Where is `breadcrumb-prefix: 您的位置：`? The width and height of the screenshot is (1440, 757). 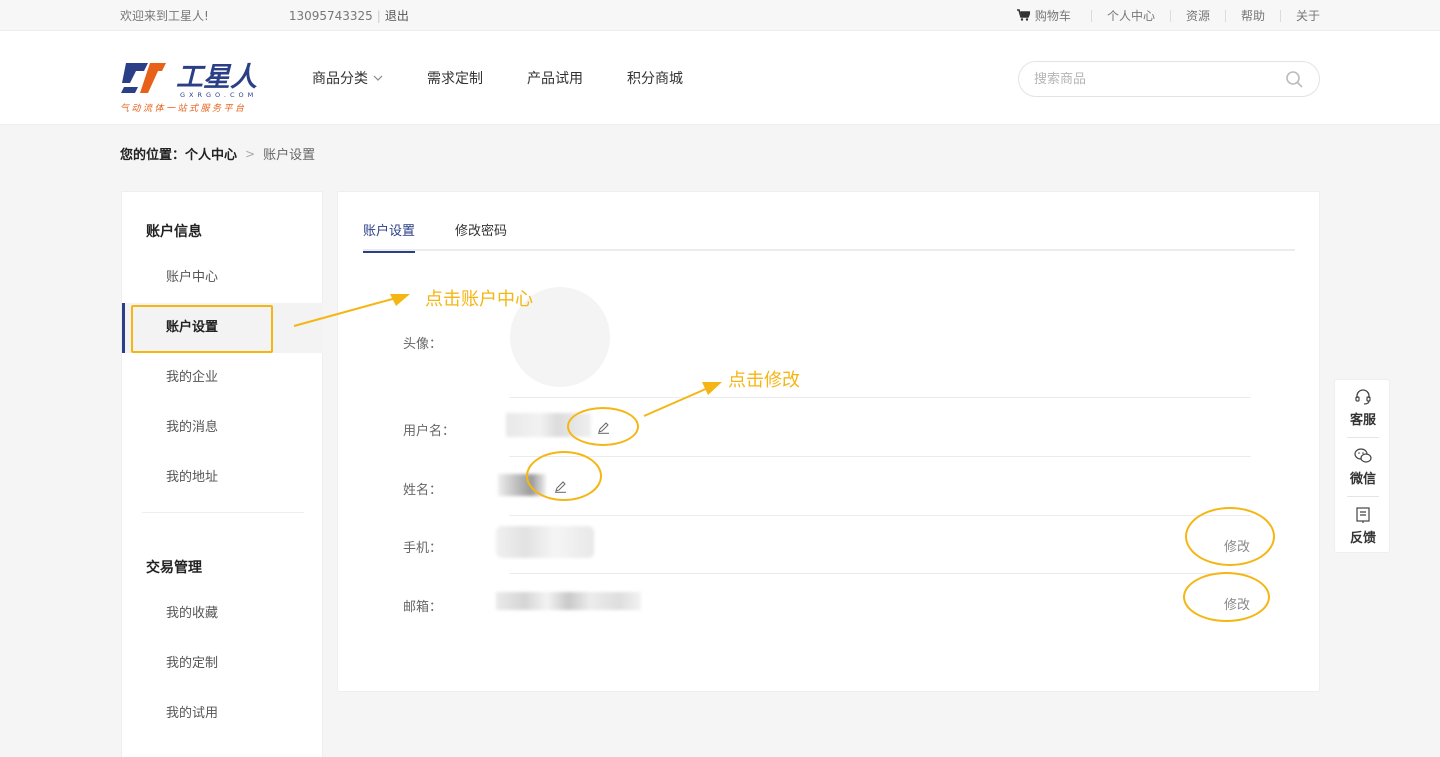
breadcrumb-prefix: 您的位置： is located at coordinates (153, 155).